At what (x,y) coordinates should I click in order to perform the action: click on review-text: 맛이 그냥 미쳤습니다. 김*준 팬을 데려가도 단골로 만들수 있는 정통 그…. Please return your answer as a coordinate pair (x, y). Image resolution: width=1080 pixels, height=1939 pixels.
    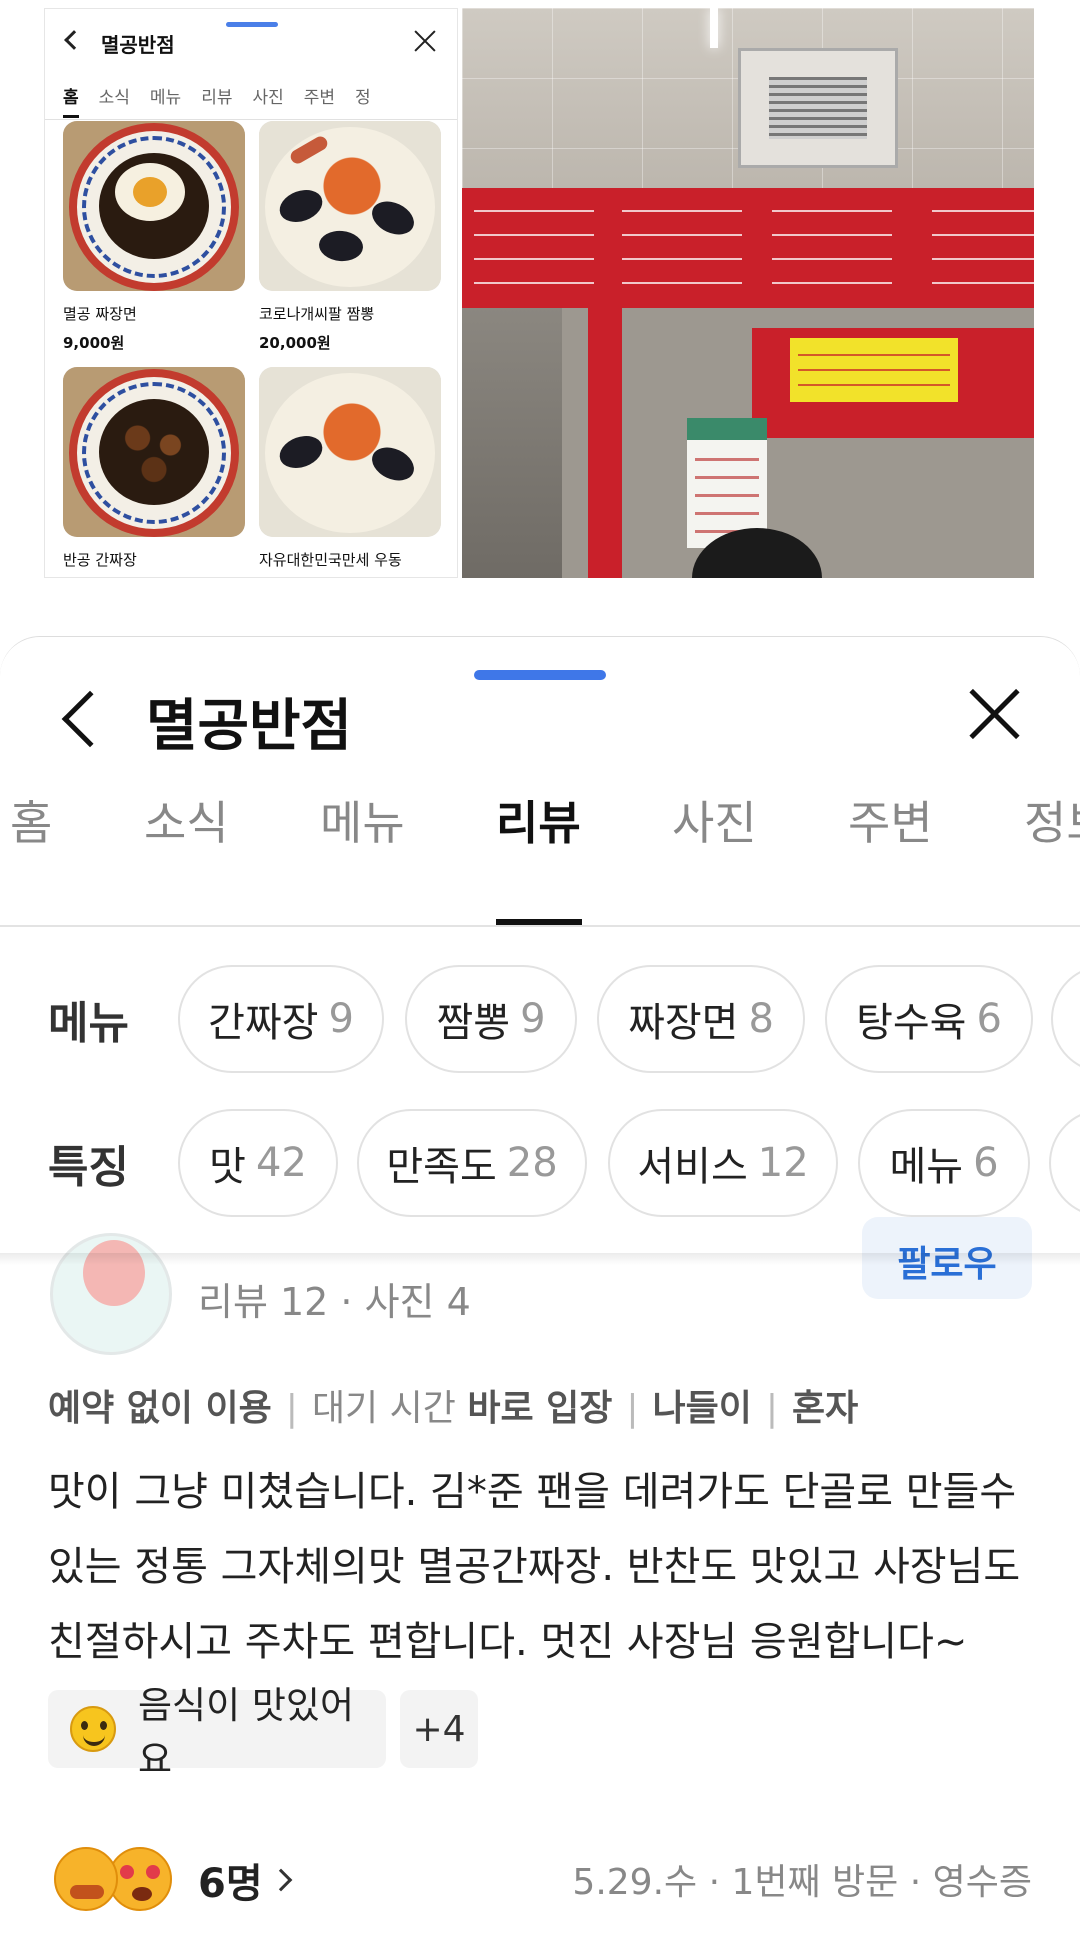
    Looking at the image, I should click on (548, 1567).